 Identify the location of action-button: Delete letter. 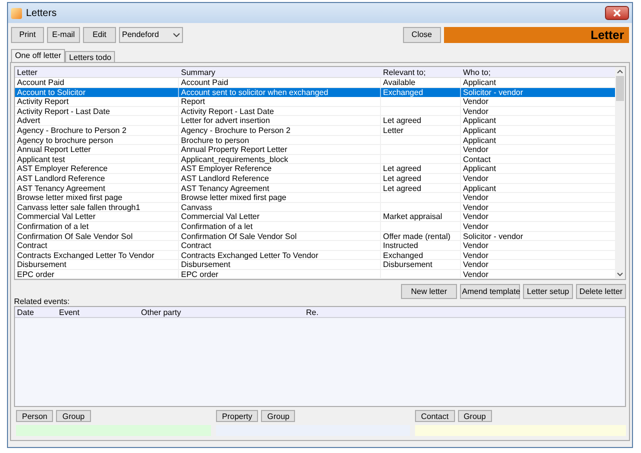
(601, 291).